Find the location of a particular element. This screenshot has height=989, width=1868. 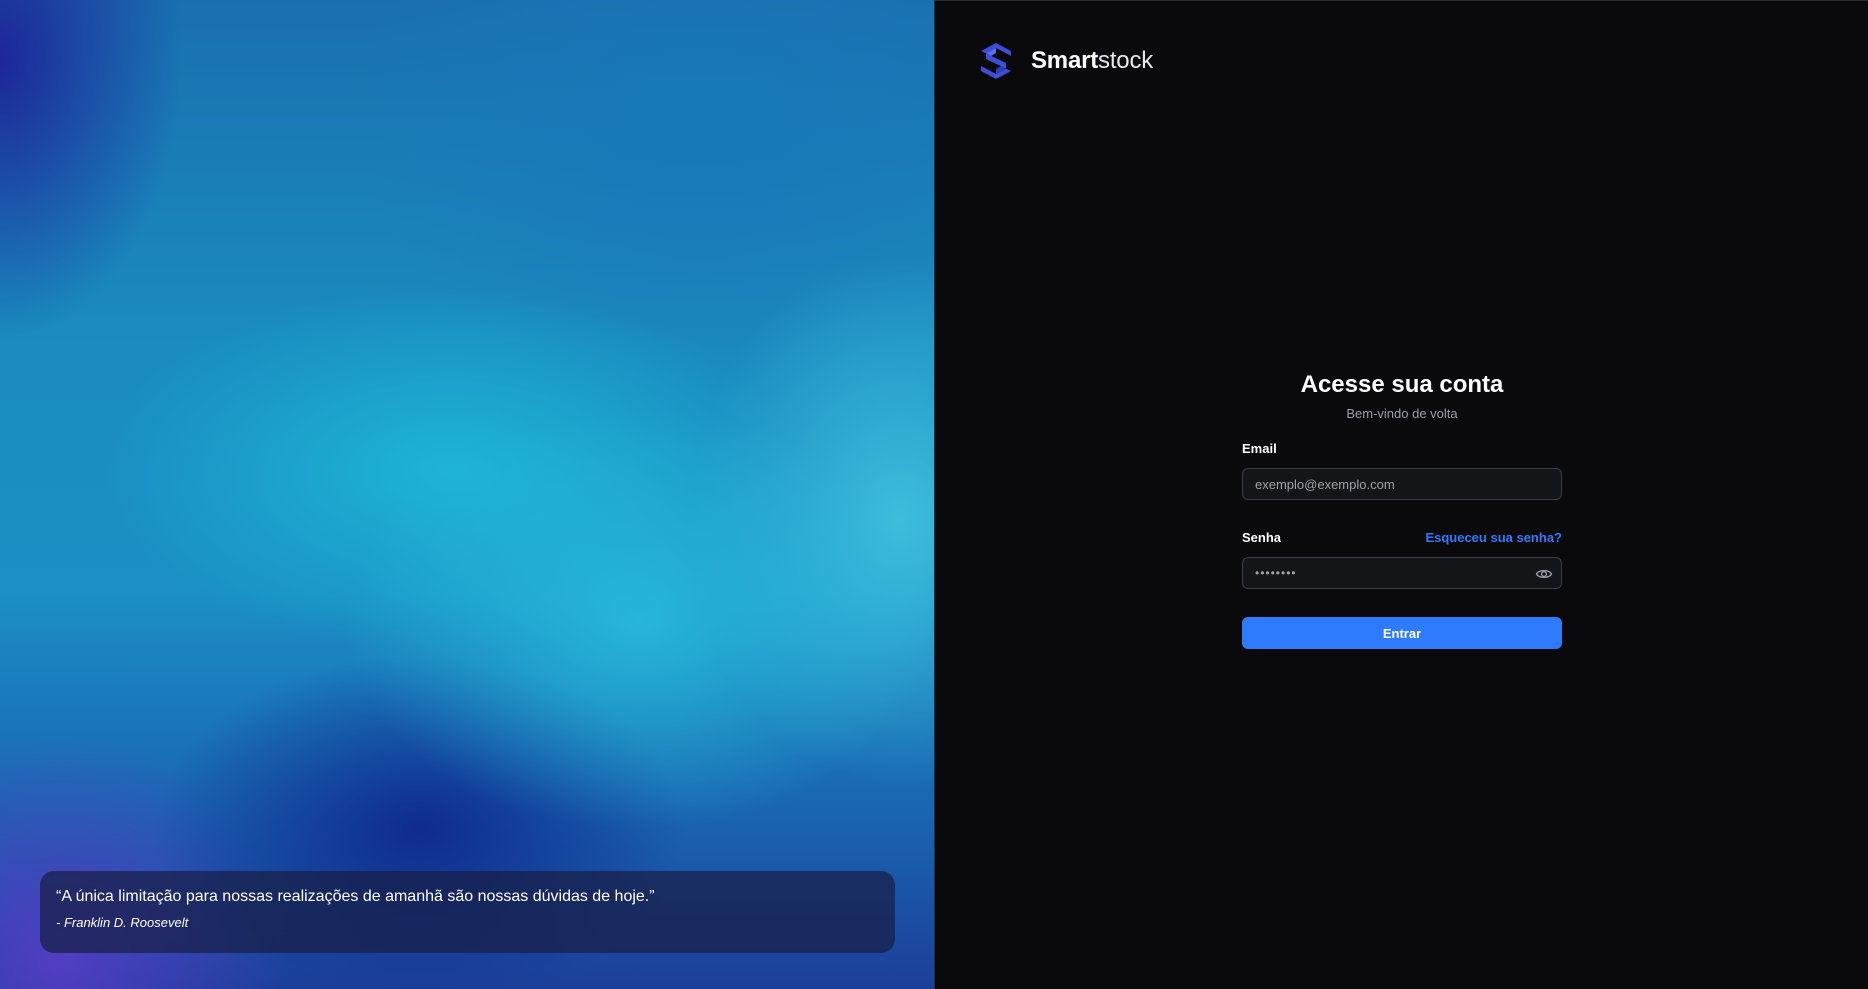

brand-name-light: stock is located at coordinates (1126, 60).